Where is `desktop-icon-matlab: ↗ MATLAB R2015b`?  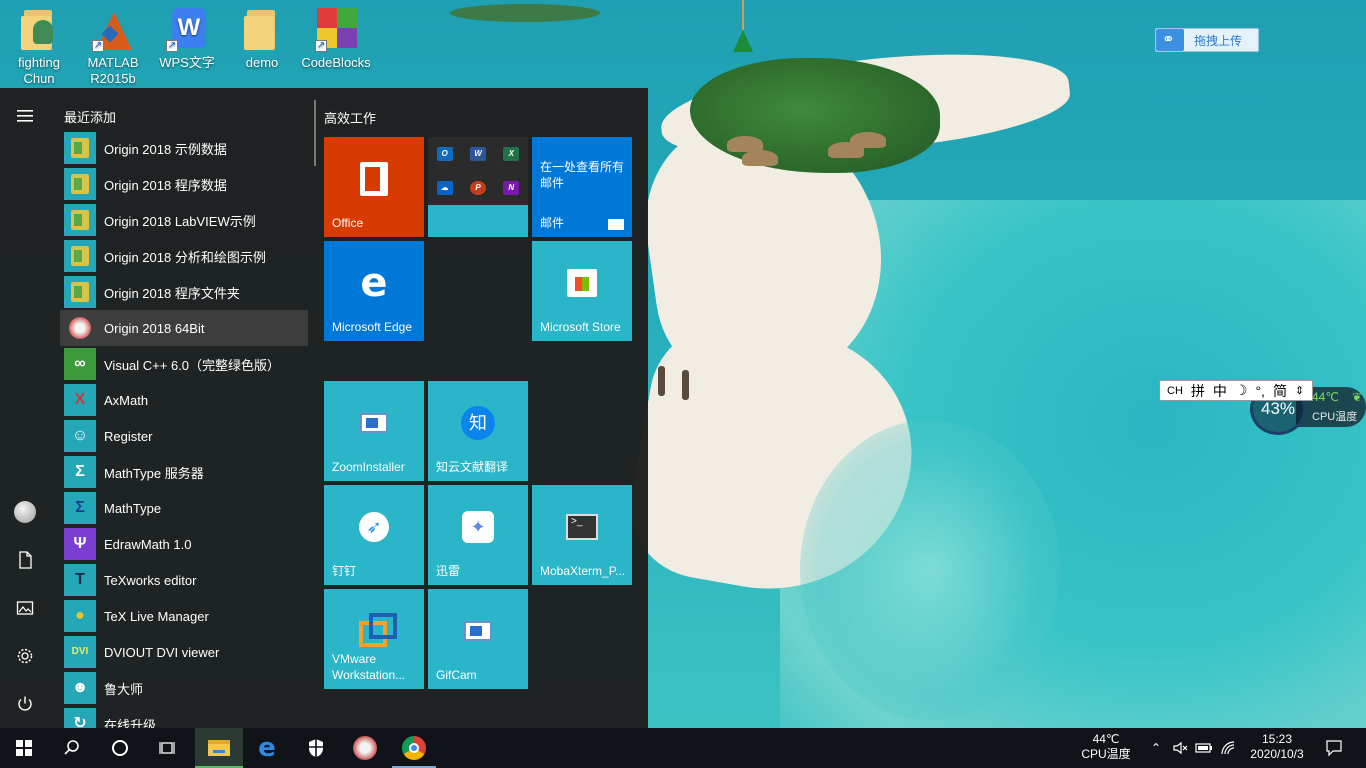
desktop-icon-matlab: ↗ MATLAB R2015b is located at coordinates (113, 46).